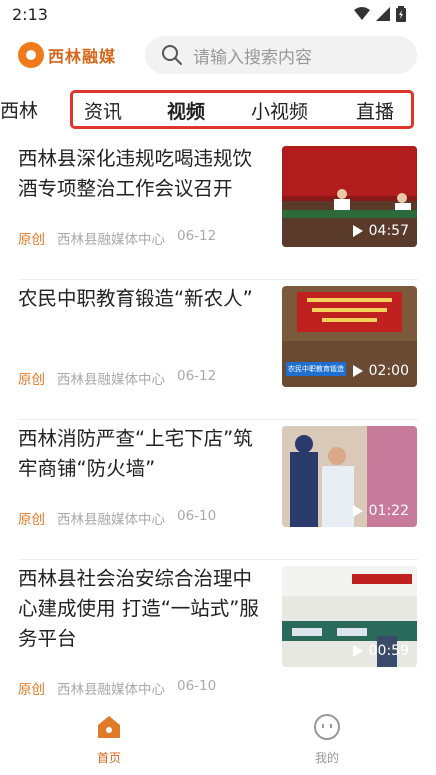 This screenshot has width=436, height=775. Describe the element at coordinates (218, 15) in the screenshot. I see `status-bar: 2:13` at that location.